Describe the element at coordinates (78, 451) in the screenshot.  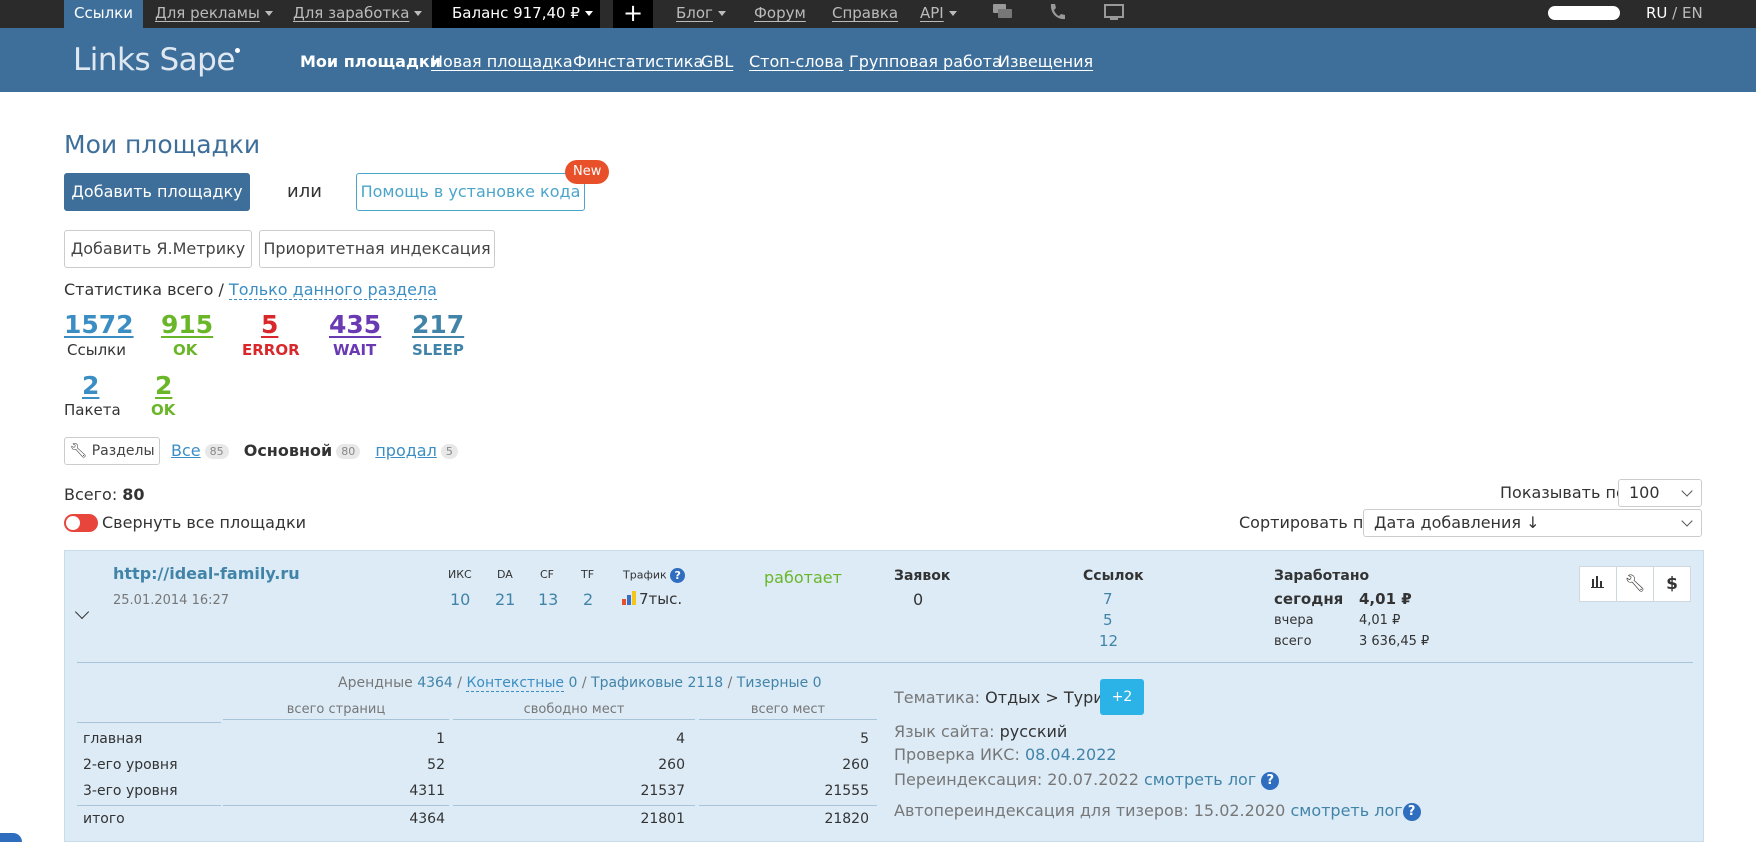
I see `wrench-icon: 🔧︎` at that location.